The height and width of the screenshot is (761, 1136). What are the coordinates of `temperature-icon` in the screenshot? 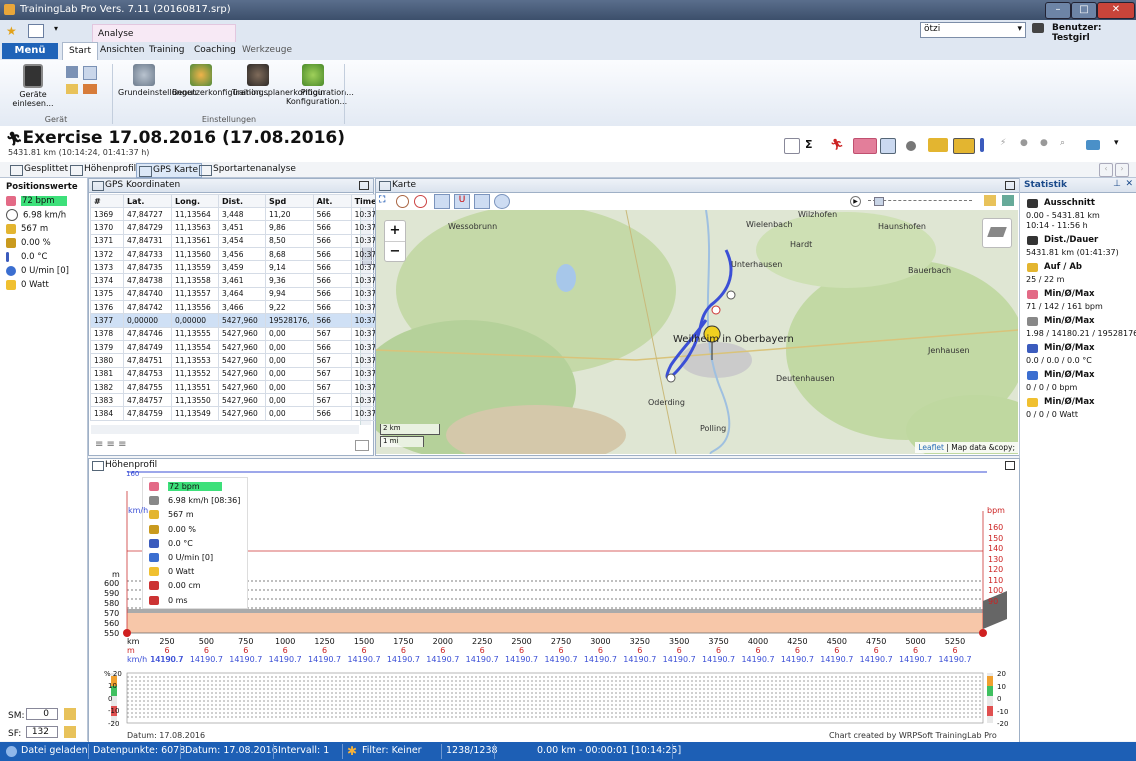 It's located at (982, 145).